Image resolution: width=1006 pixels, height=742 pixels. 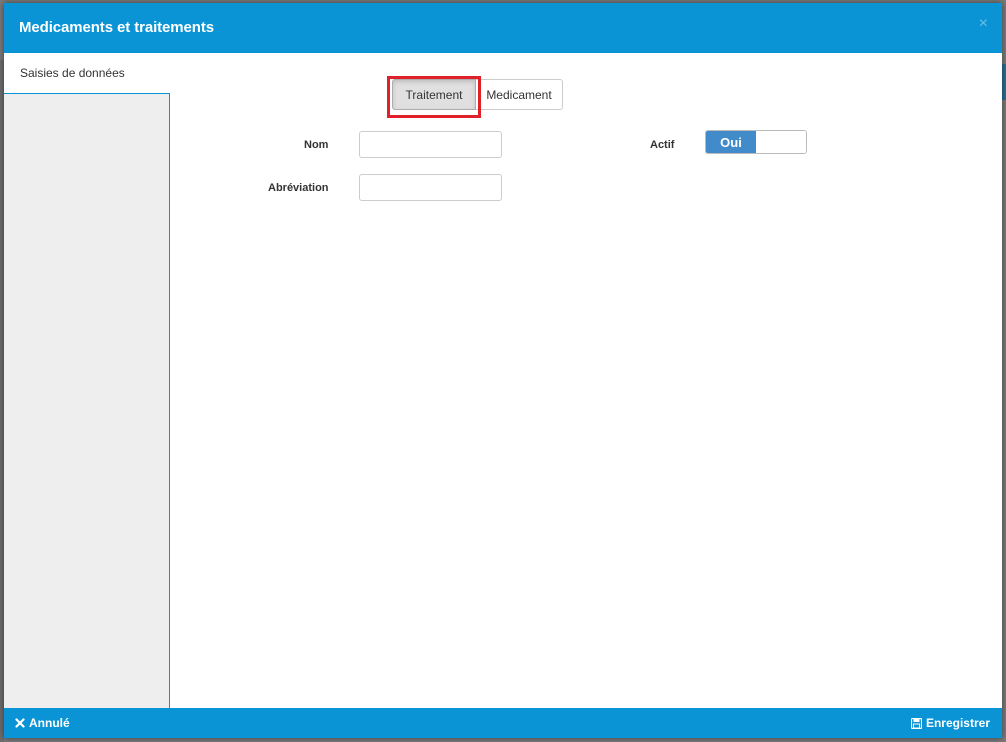 I want to click on sidebar-panel, so click(x=87, y=401).